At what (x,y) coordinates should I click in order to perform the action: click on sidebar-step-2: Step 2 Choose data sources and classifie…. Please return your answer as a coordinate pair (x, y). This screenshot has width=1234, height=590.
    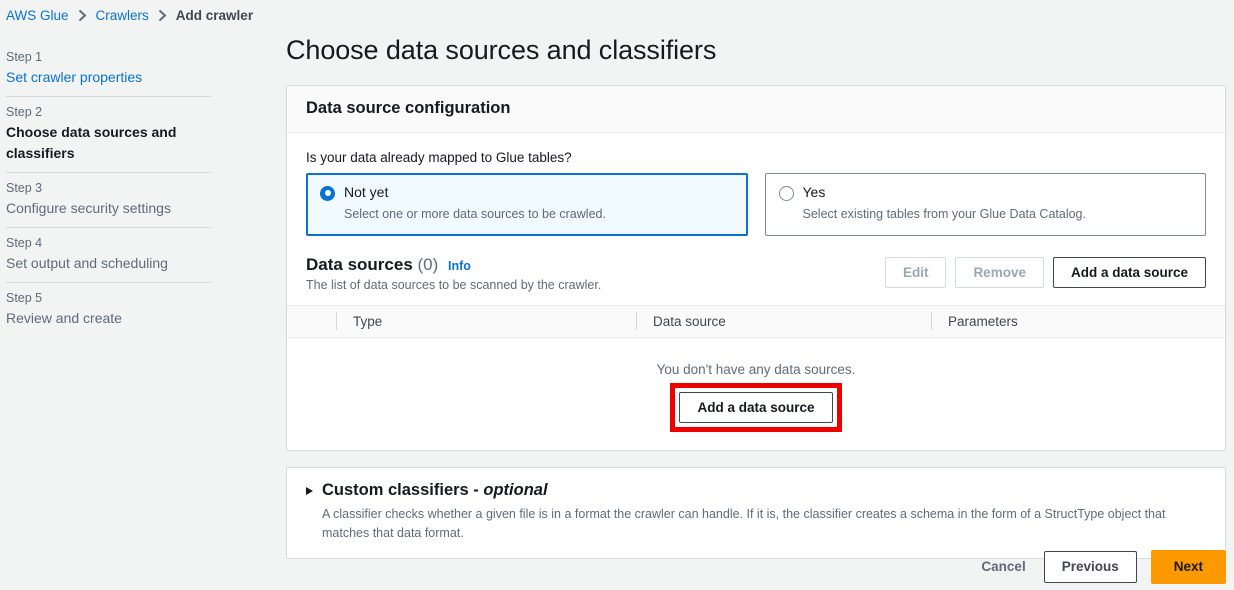
    Looking at the image, I should click on (108, 134).